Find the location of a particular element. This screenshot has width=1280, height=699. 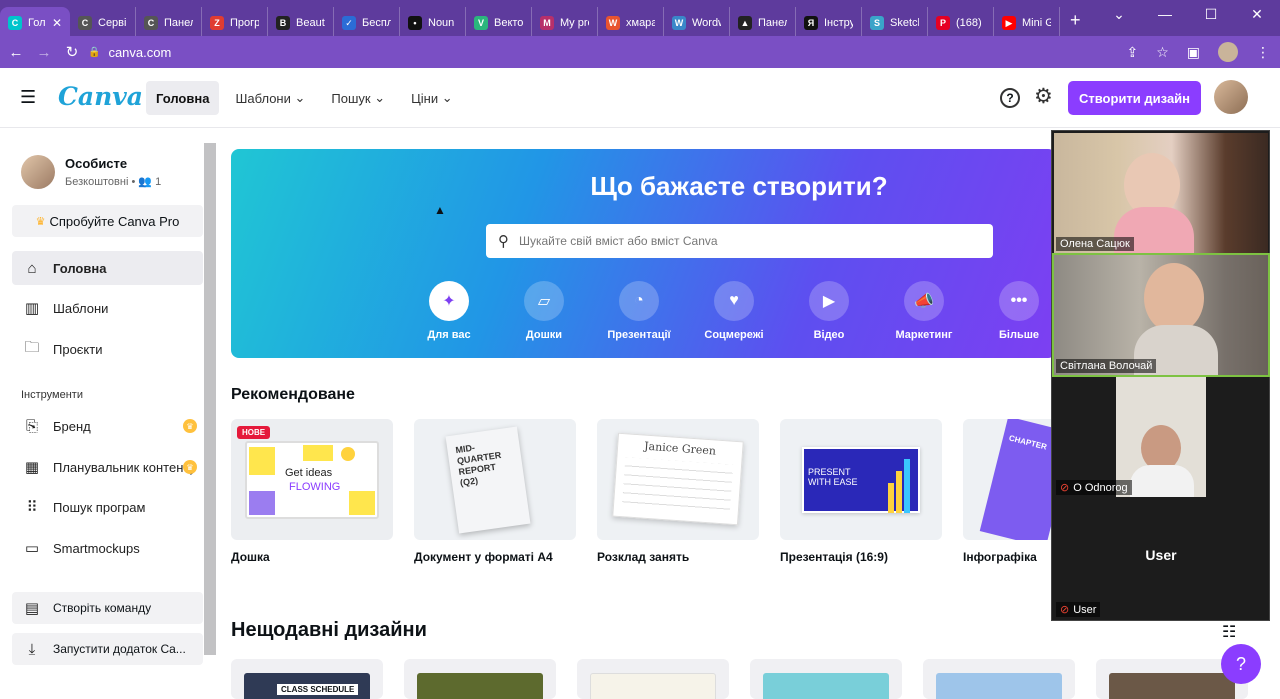

forward-button: → is located at coordinates (44, 52).